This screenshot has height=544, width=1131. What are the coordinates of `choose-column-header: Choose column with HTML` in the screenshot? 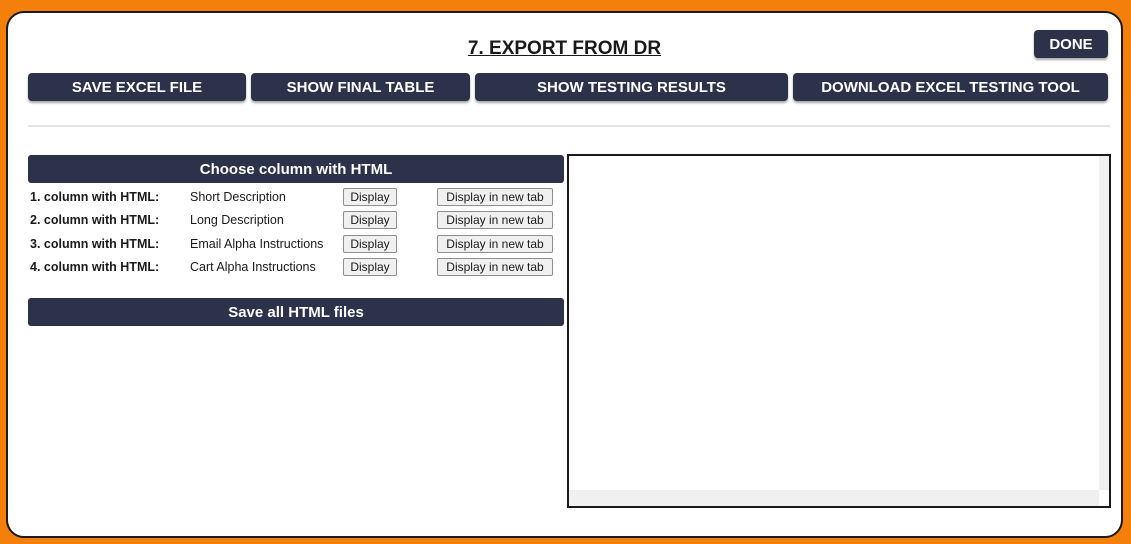 It's located at (296, 169).